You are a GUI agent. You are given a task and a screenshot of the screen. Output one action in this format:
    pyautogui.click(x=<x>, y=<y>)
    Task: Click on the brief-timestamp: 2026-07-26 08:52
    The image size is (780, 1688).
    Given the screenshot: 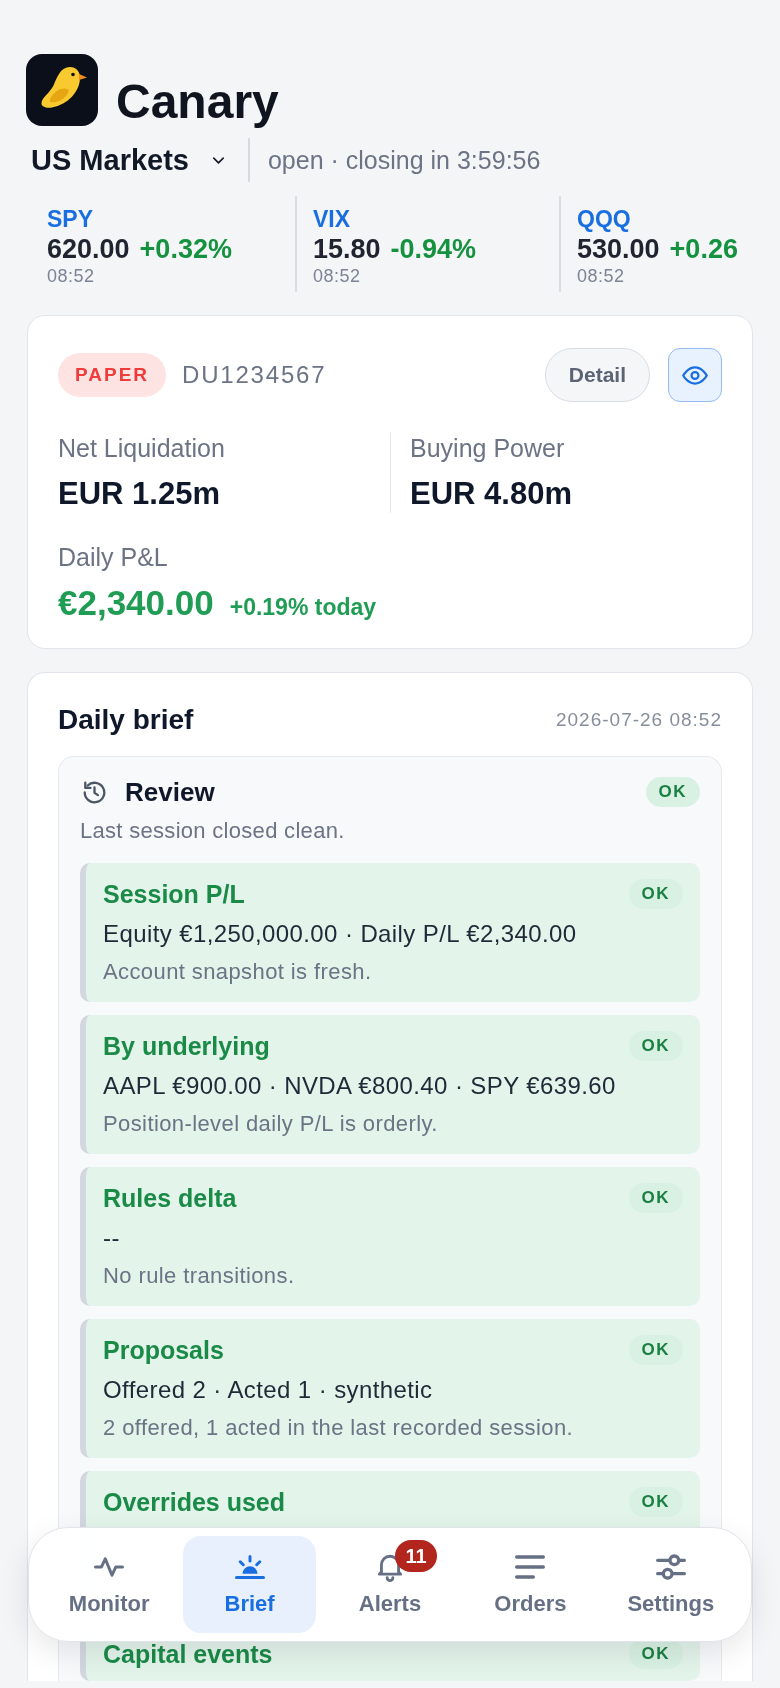 What is the action you would take?
    pyautogui.click(x=639, y=720)
    